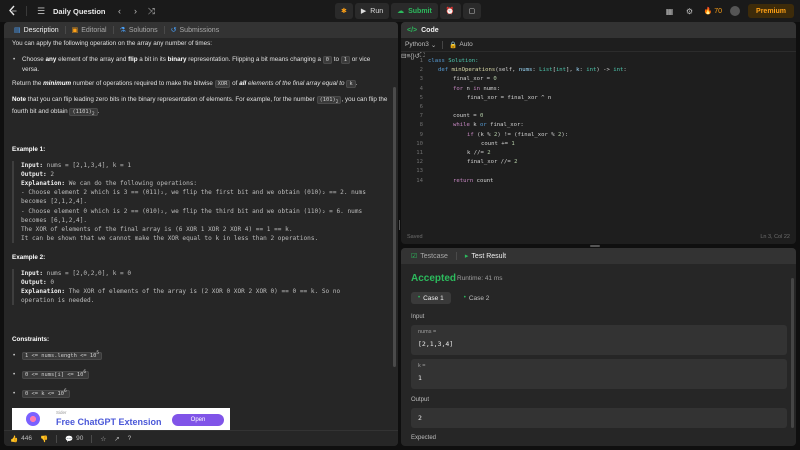 The image size is (800, 450). I want to click on tab-label: Editorial, so click(94, 30).